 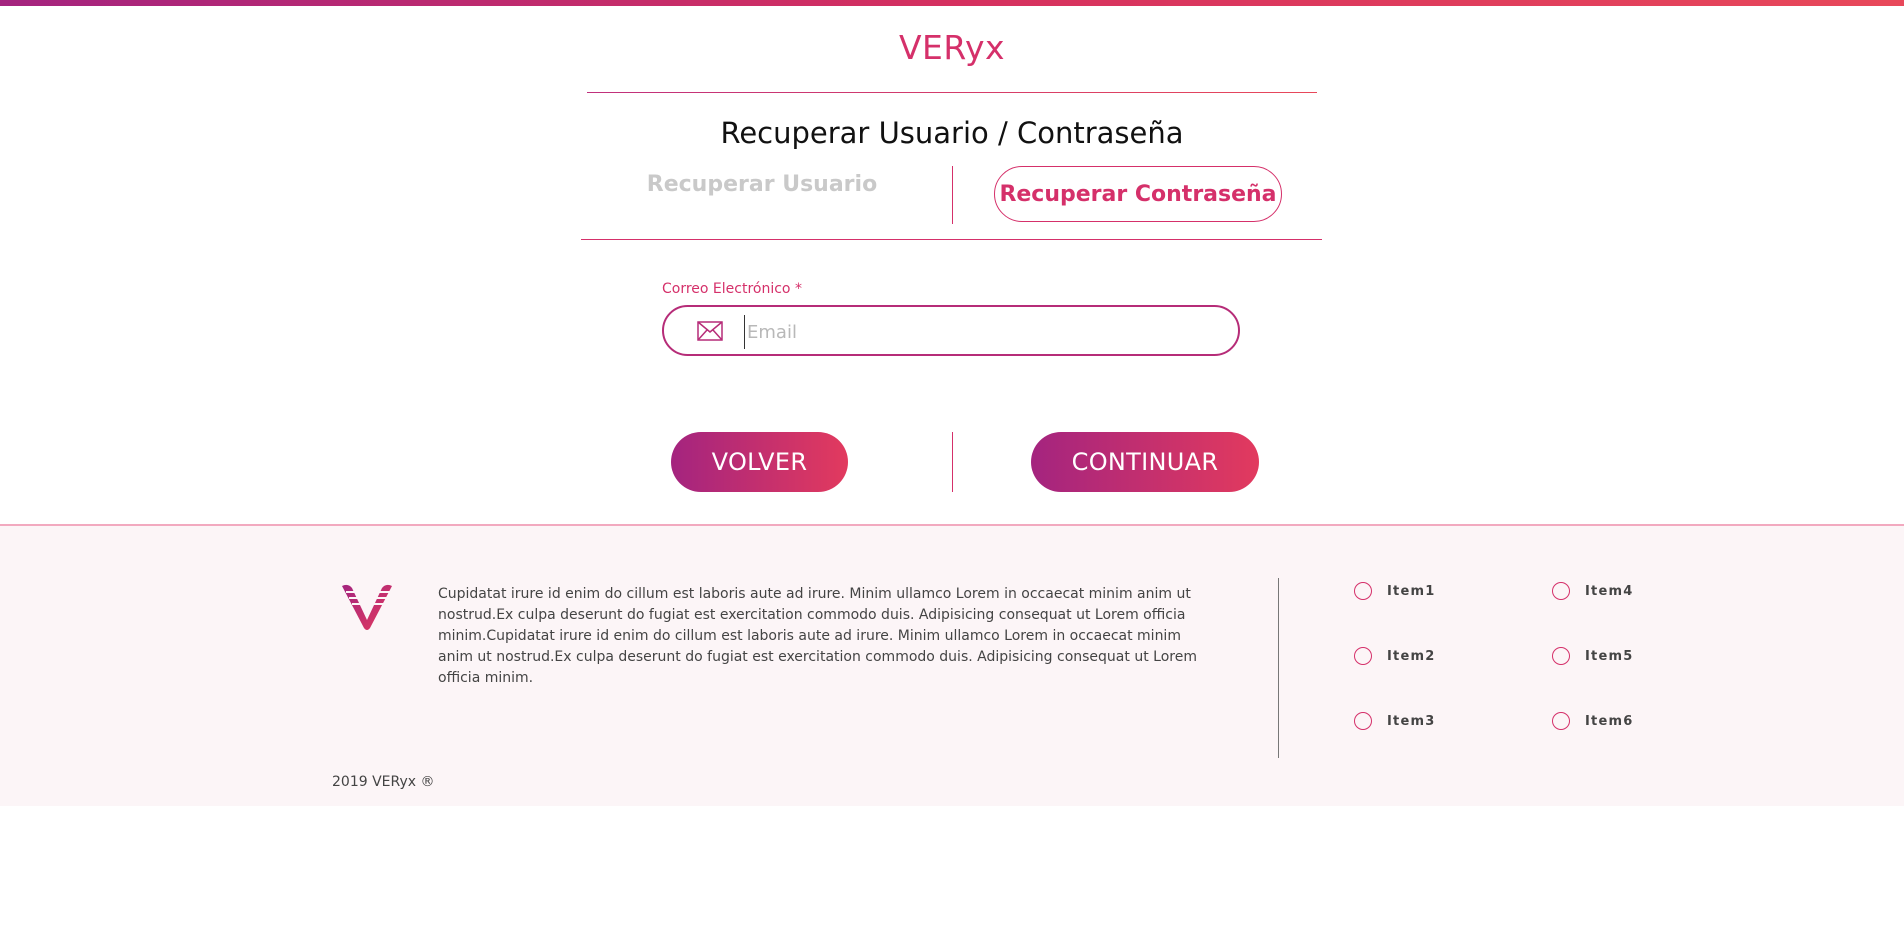 I want to click on tab-separator, so click(x=952, y=195).